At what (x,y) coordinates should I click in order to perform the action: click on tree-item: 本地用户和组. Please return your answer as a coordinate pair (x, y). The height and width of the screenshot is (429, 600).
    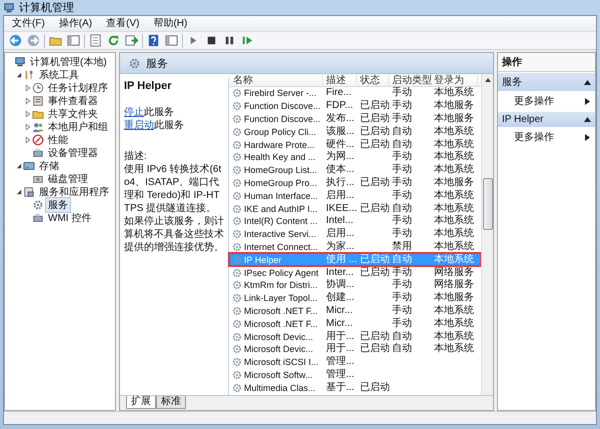
    Looking at the image, I should click on (78, 127).